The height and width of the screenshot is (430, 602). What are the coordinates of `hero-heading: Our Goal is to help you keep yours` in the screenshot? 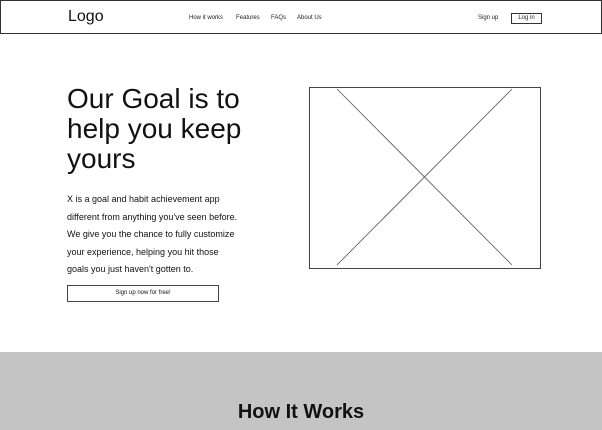 It's located at (177, 129).